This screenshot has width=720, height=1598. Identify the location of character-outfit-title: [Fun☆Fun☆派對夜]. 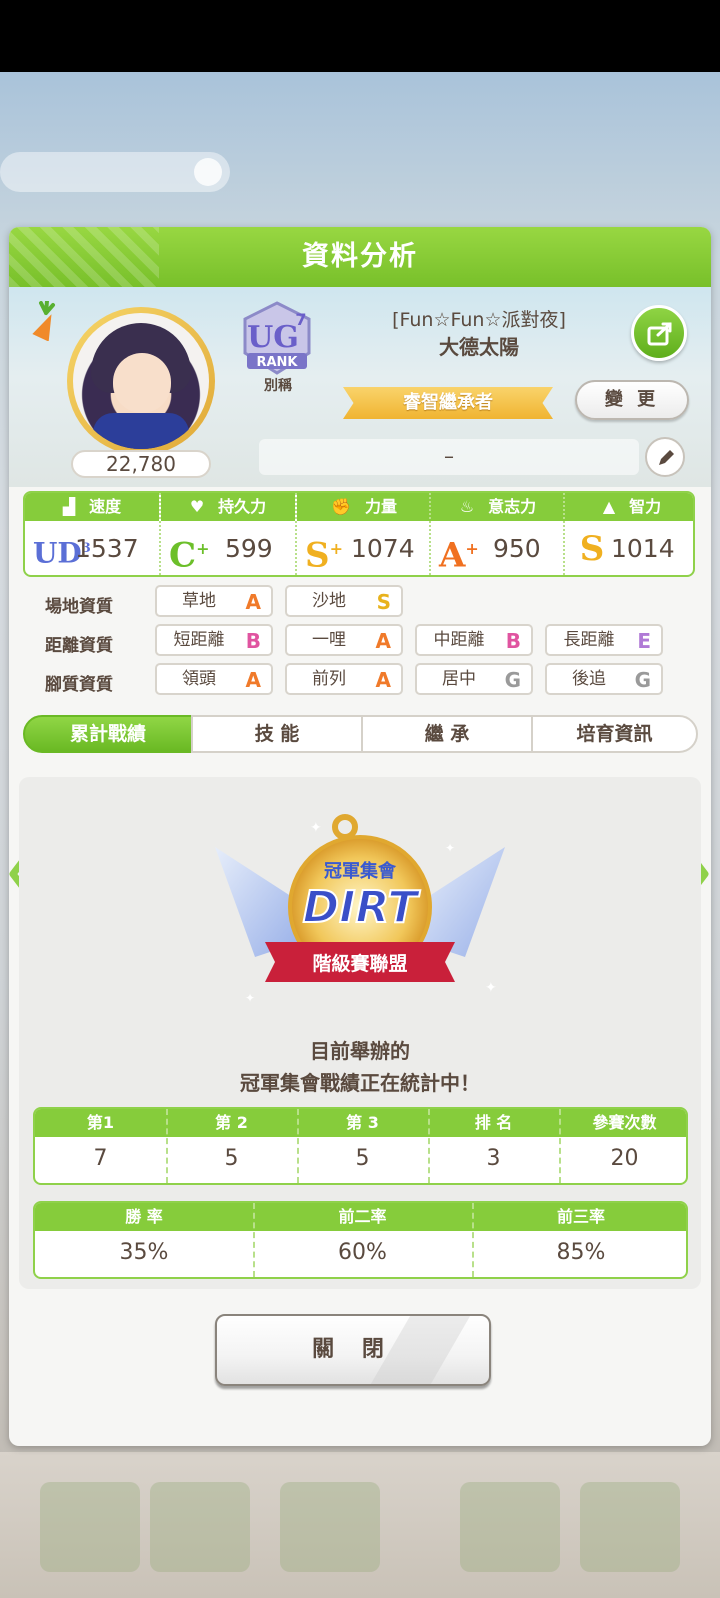
(479, 320).